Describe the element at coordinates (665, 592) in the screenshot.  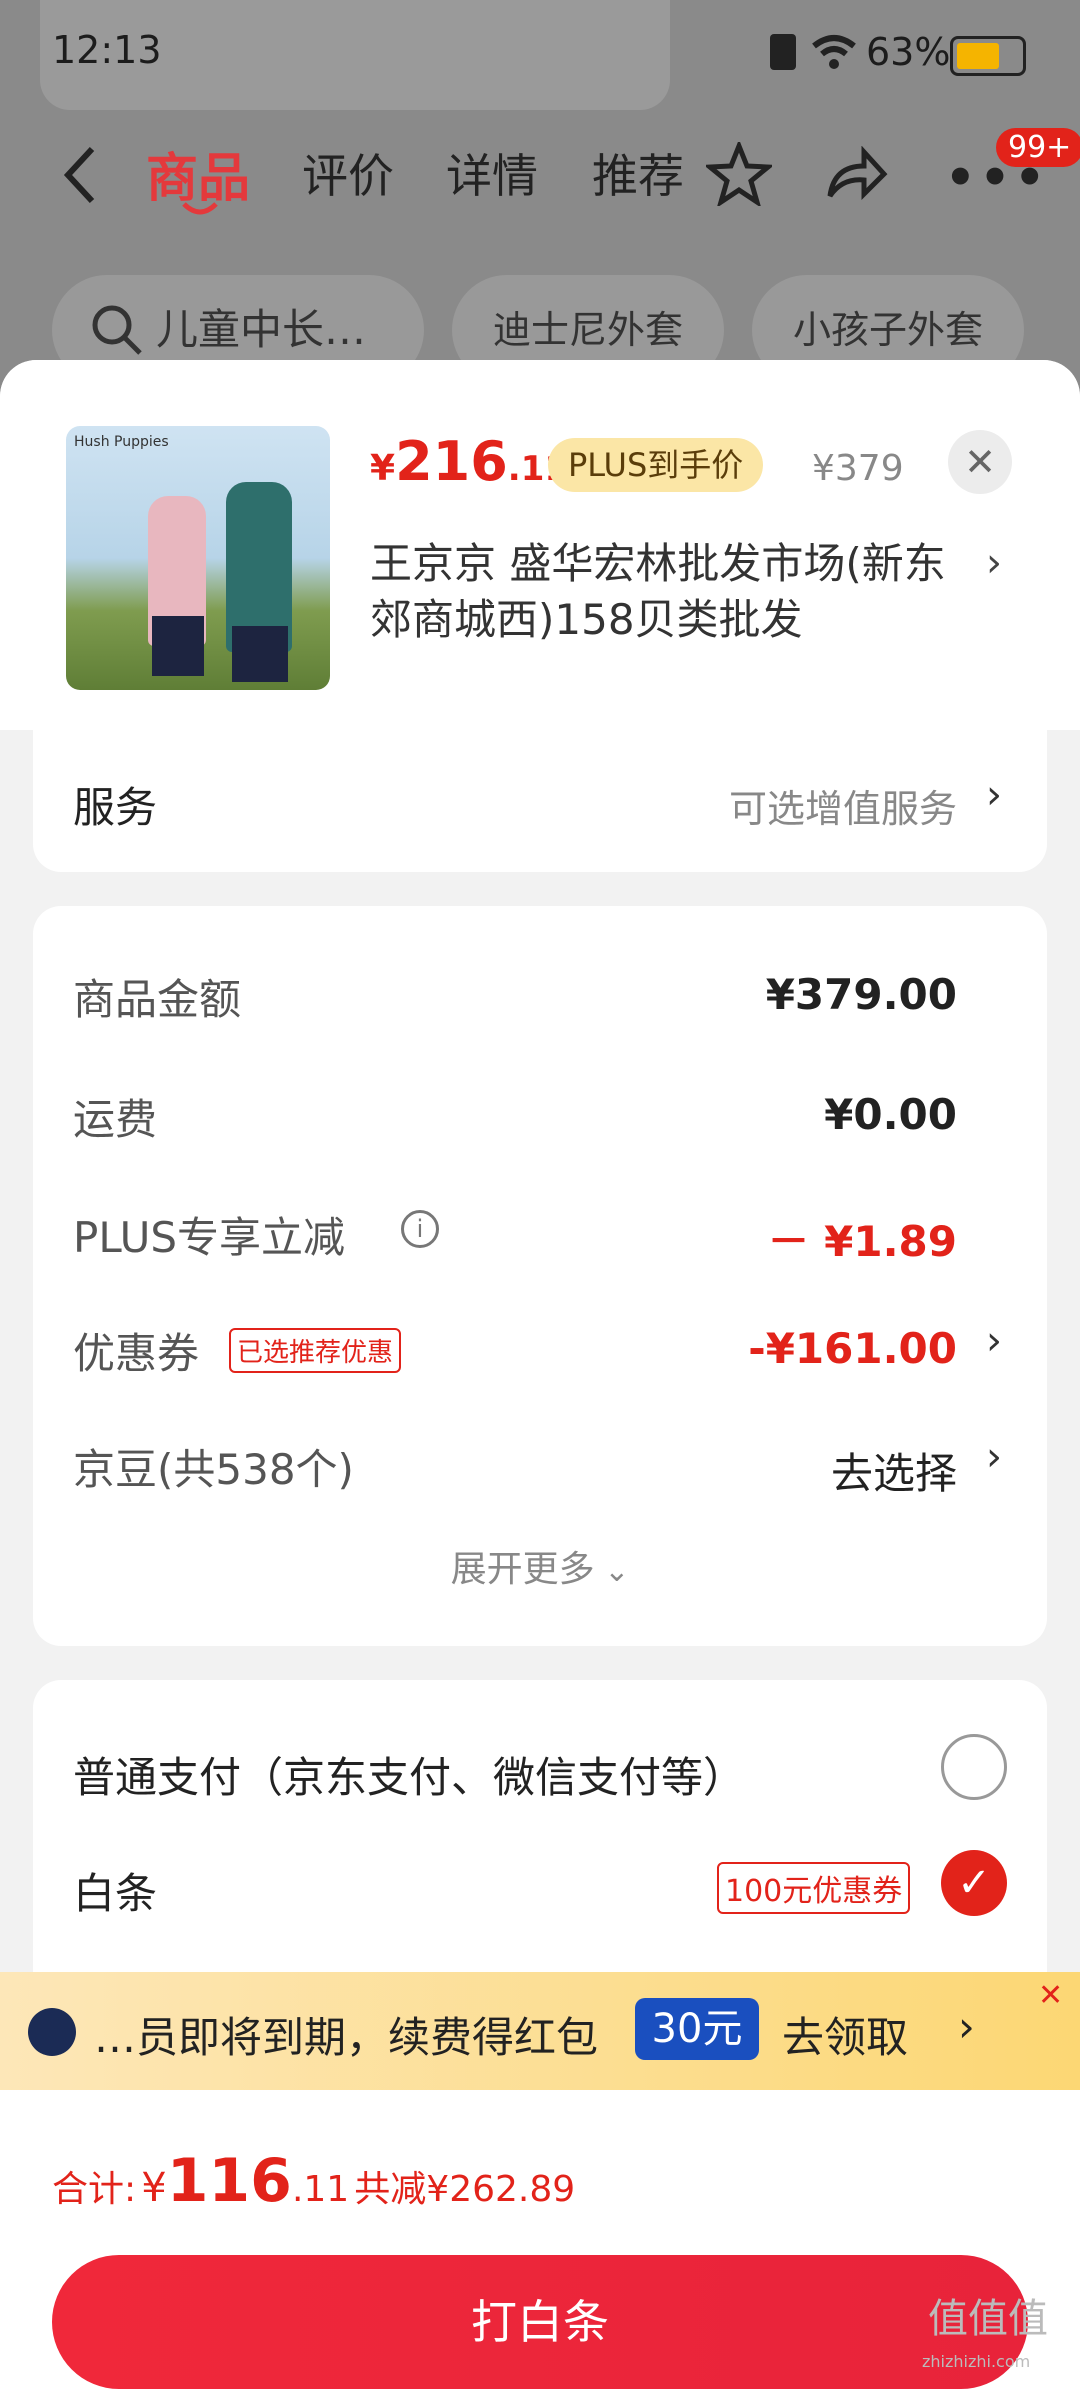
I see `shop-name: 王京京 盛华宏林批发市场(新东郊商城西)158贝类批发` at that location.